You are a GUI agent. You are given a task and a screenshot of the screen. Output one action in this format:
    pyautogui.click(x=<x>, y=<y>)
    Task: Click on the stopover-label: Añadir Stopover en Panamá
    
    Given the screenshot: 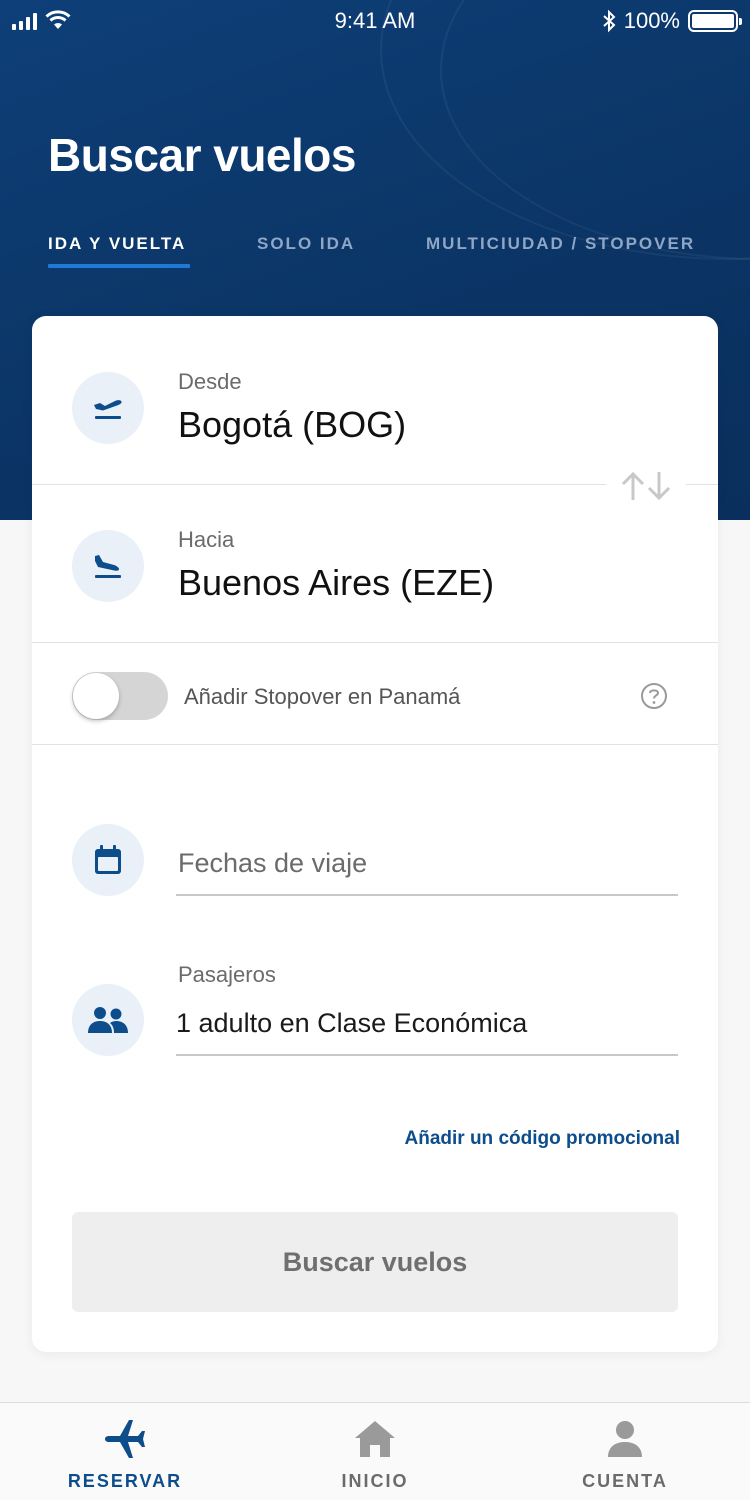 What is the action you would take?
    pyautogui.click(x=322, y=696)
    